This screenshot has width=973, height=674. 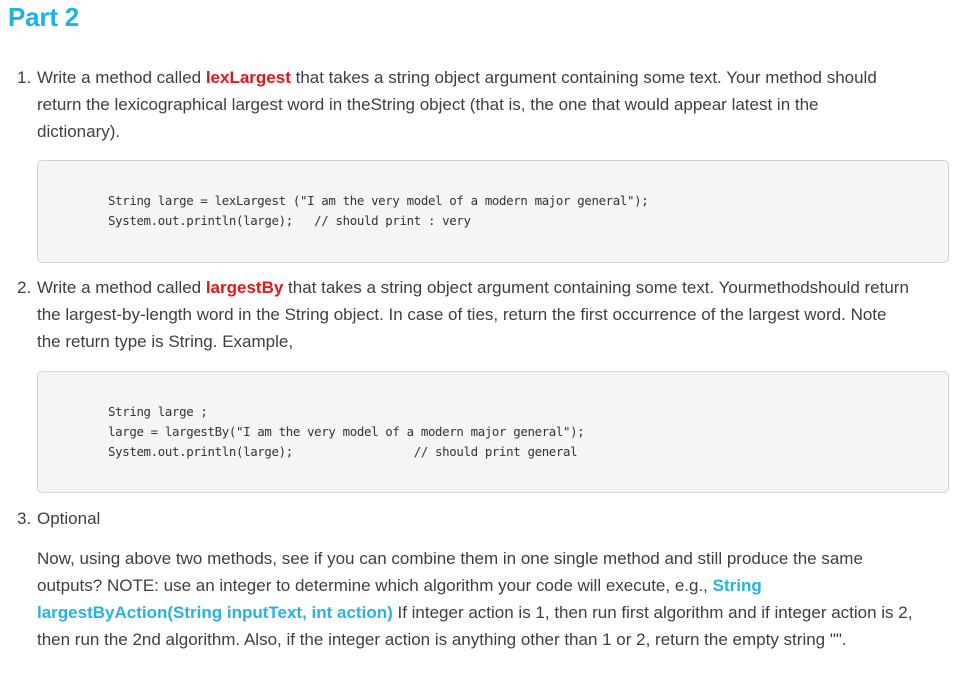 I want to click on q2-line-3: the return type is String. Example,, so click(x=165, y=341).